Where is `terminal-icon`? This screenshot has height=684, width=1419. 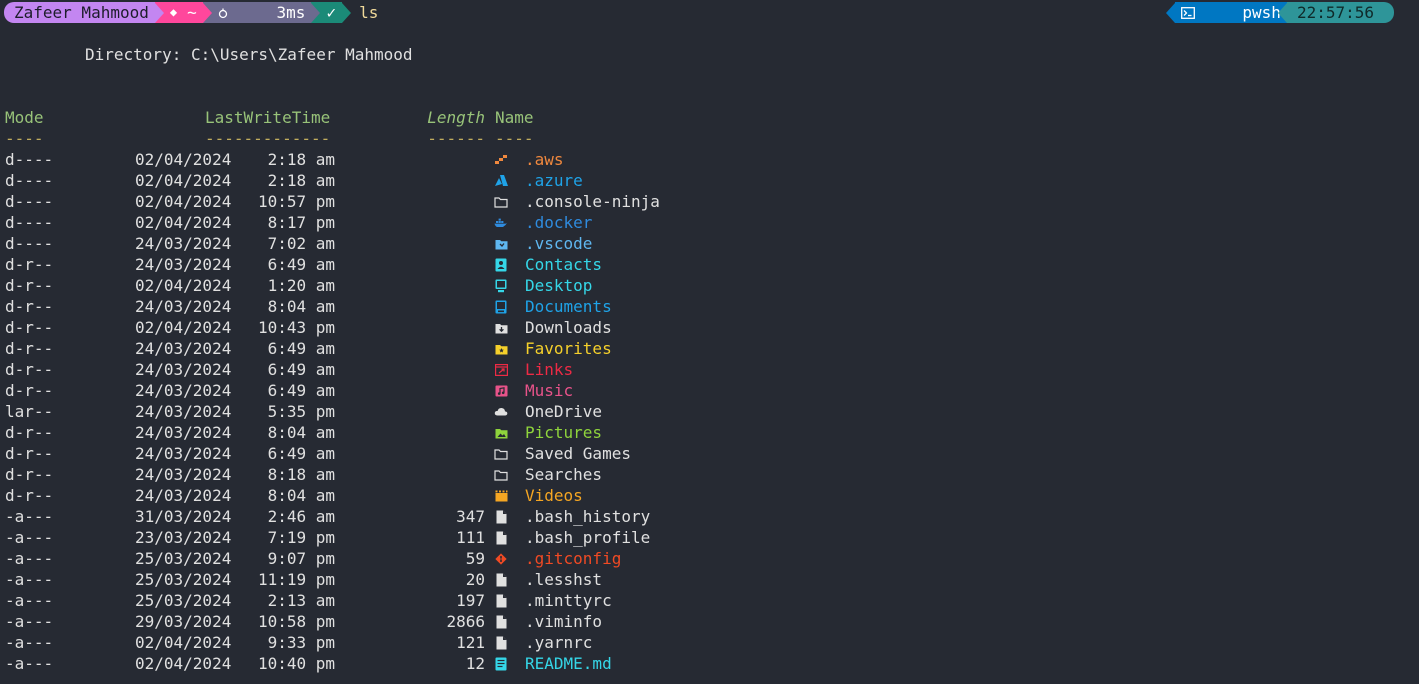
terminal-icon is located at coordinates (1209, 30).